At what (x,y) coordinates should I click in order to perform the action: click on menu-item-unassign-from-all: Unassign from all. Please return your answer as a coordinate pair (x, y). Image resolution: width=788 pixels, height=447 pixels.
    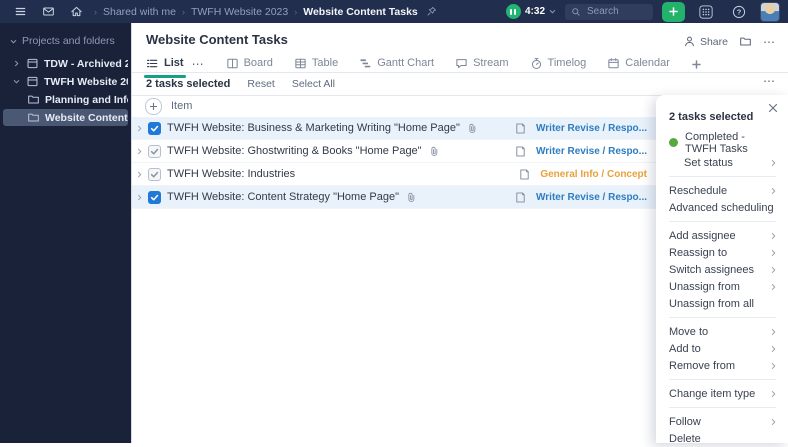
    Looking at the image, I should click on (722, 303).